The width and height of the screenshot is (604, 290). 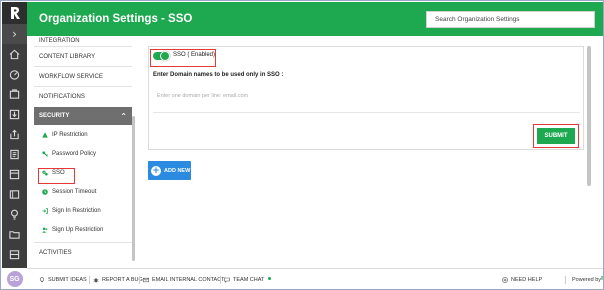 I want to click on nav-sub-password-policy: Password Policy, so click(x=83, y=153).